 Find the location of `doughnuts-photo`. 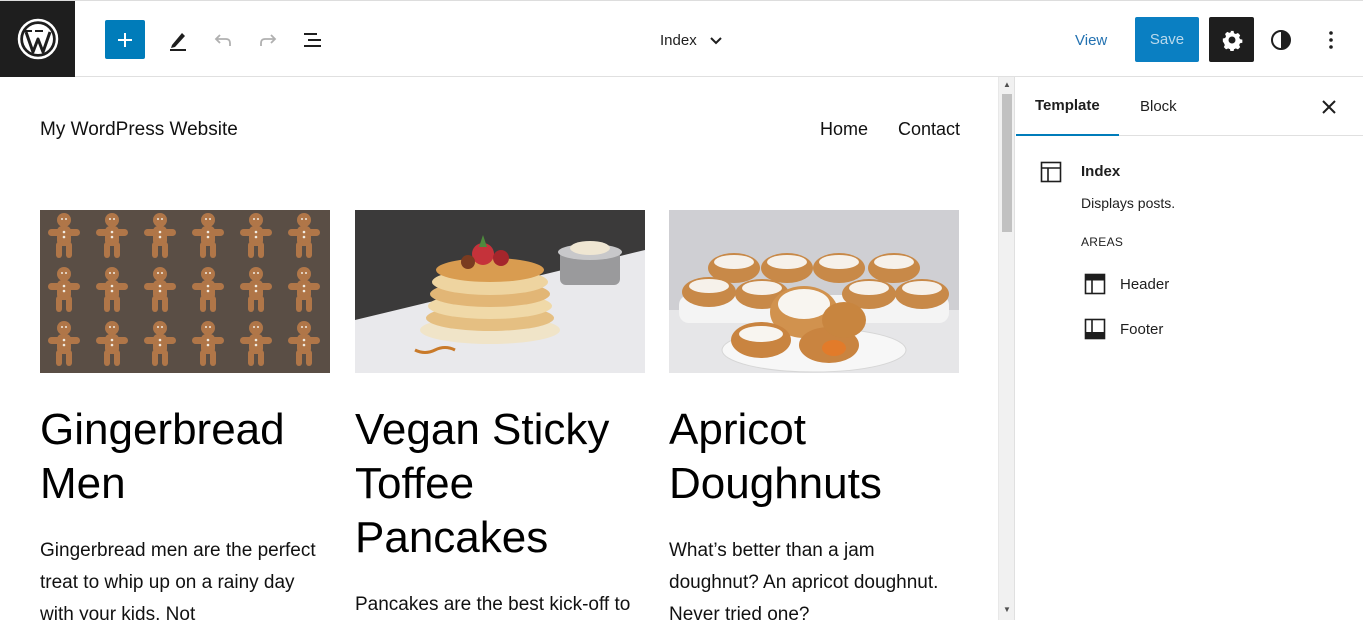

doughnuts-photo is located at coordinates (814, 291).